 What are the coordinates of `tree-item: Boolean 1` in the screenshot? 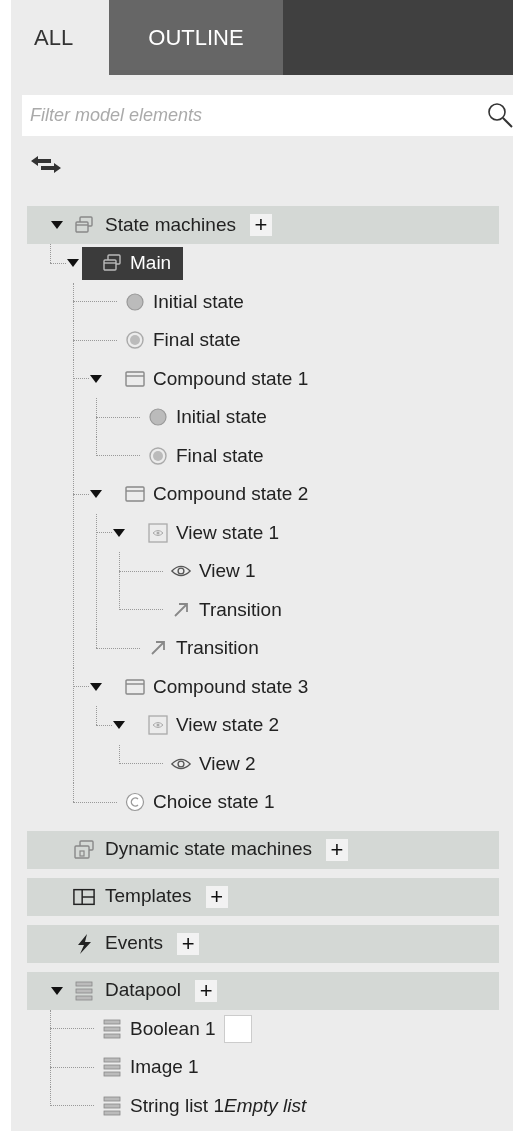 It's located at (182, 1029).